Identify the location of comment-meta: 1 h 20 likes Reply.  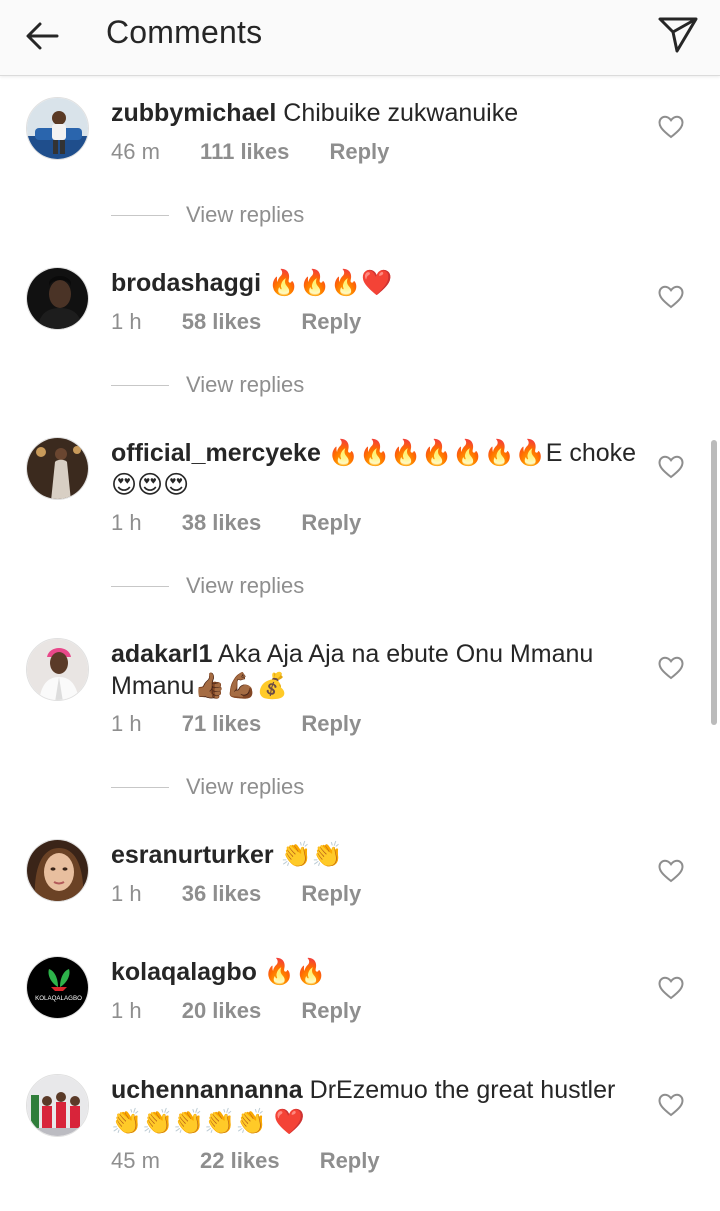
(236, 1011).